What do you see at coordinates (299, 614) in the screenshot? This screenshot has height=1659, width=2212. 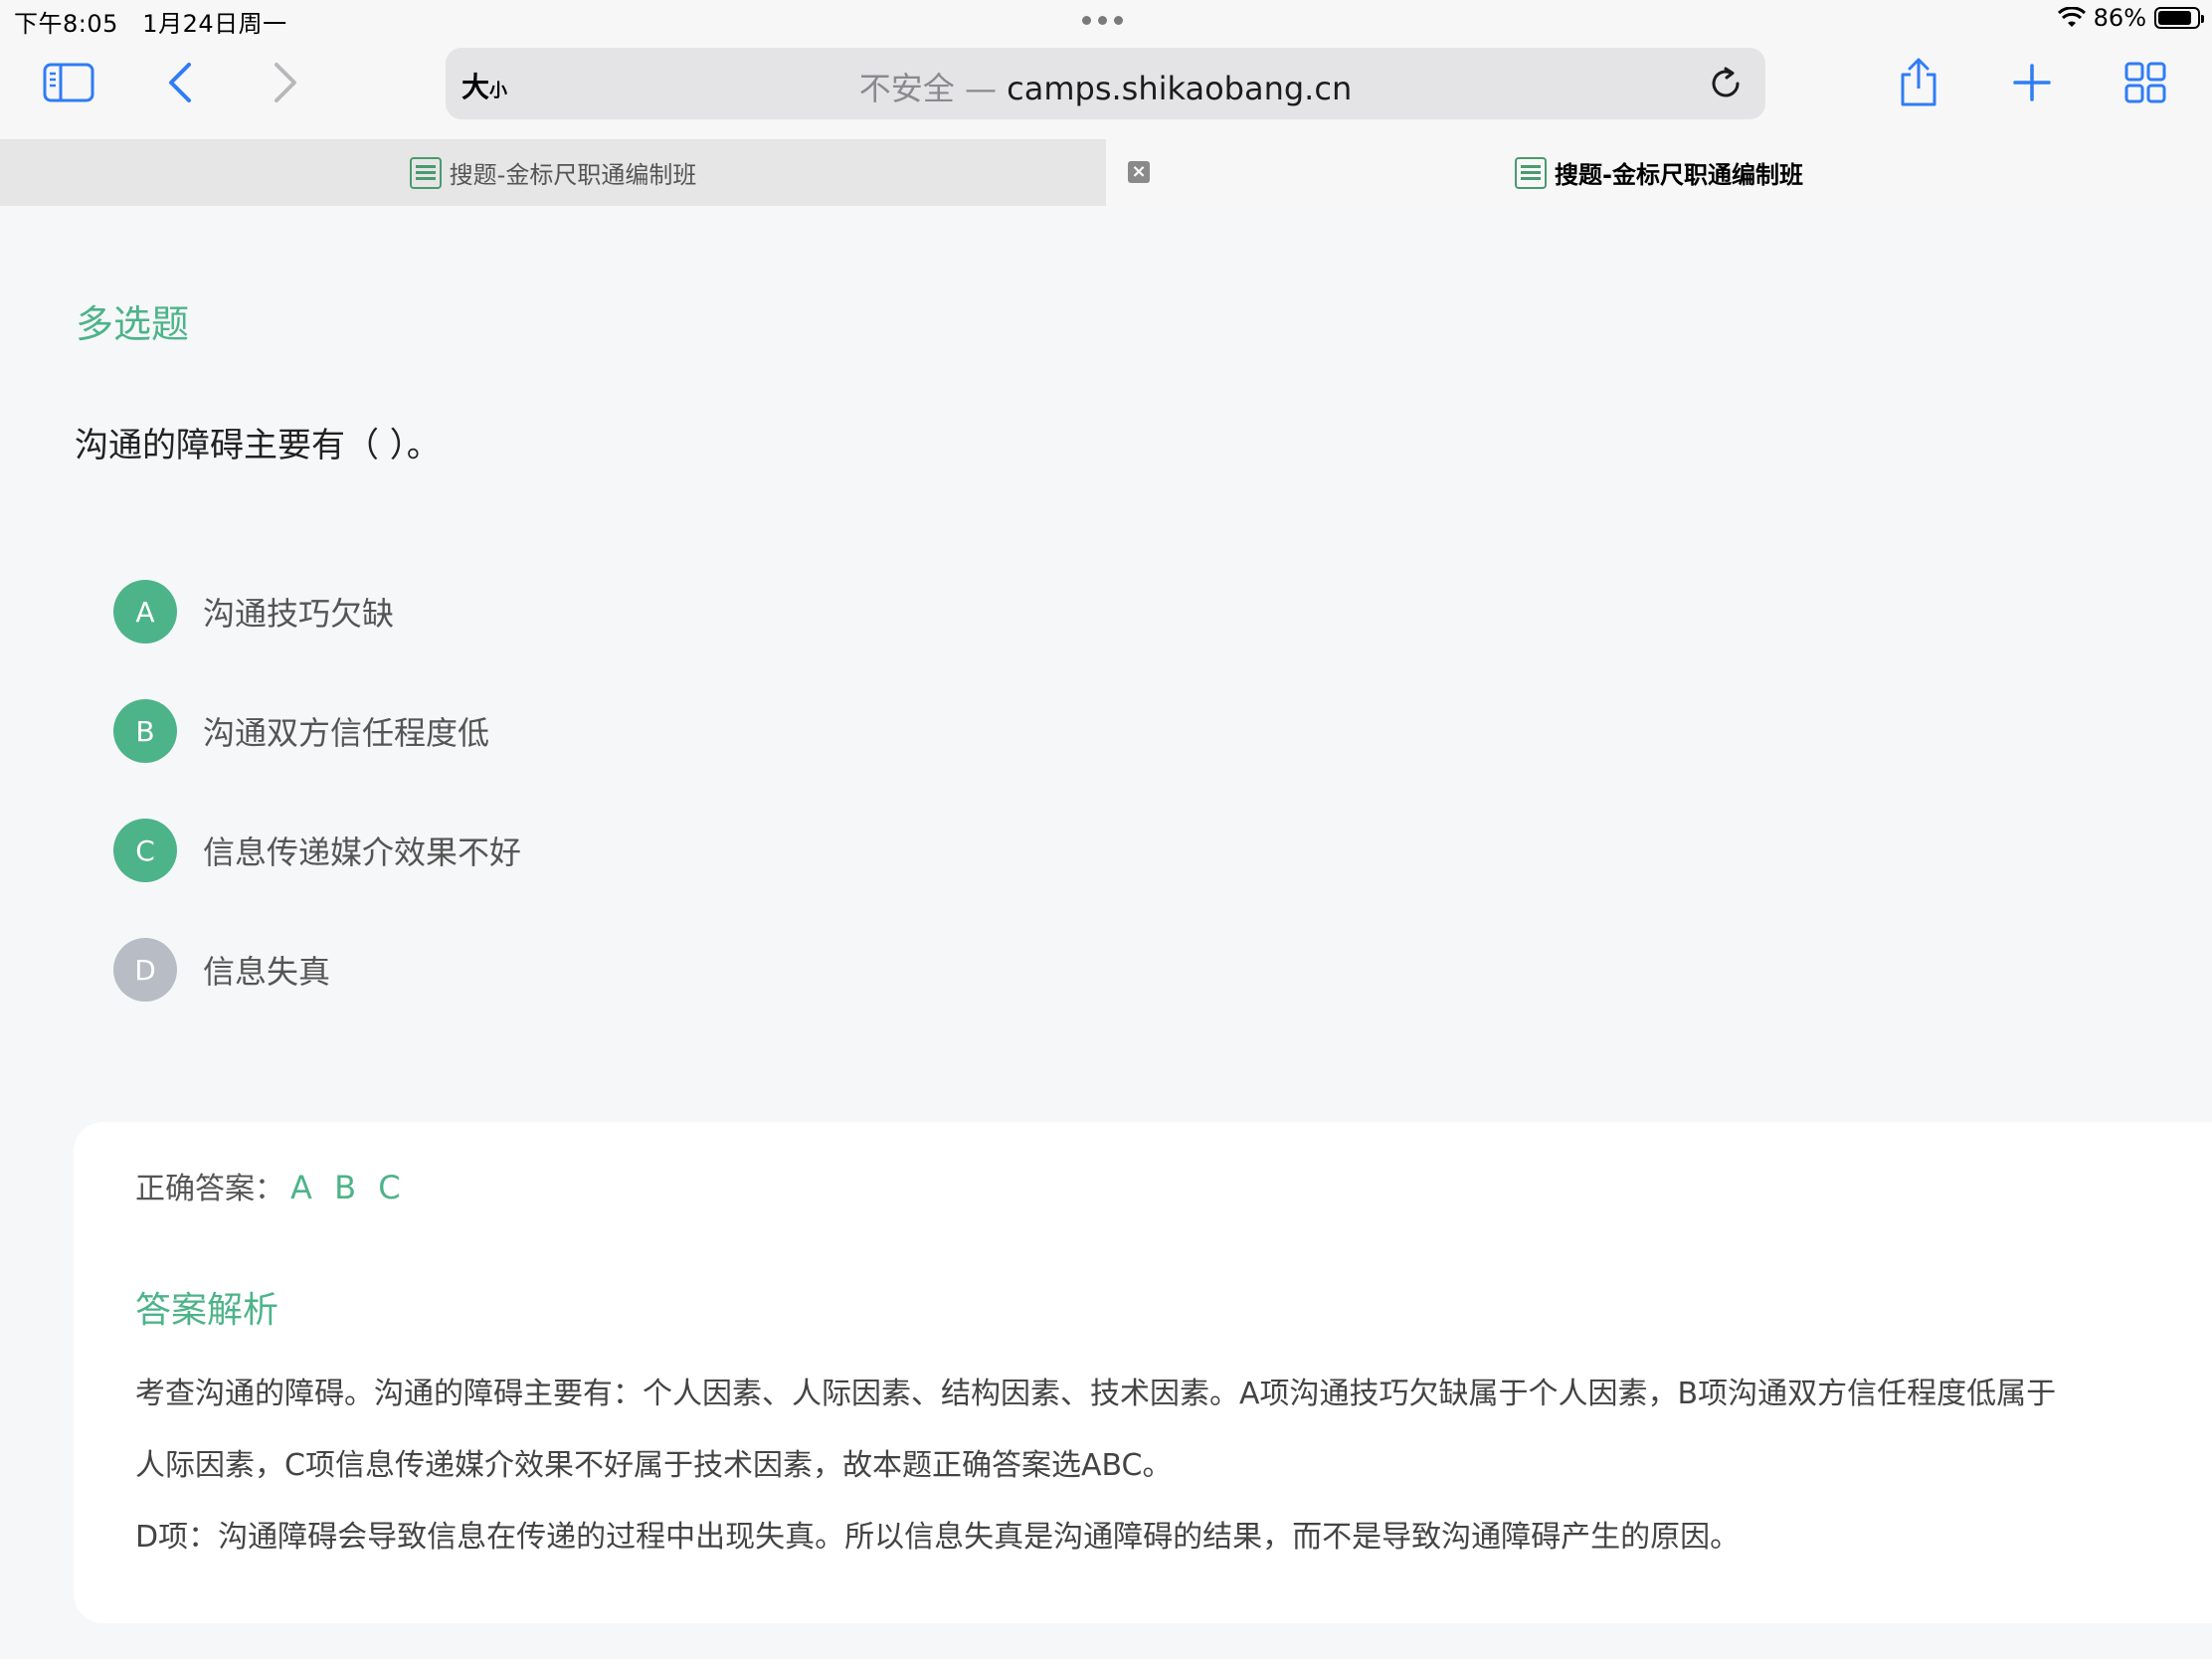 I see `option-text: 沟通技巧欠缺` at bounding box center [299, 614].